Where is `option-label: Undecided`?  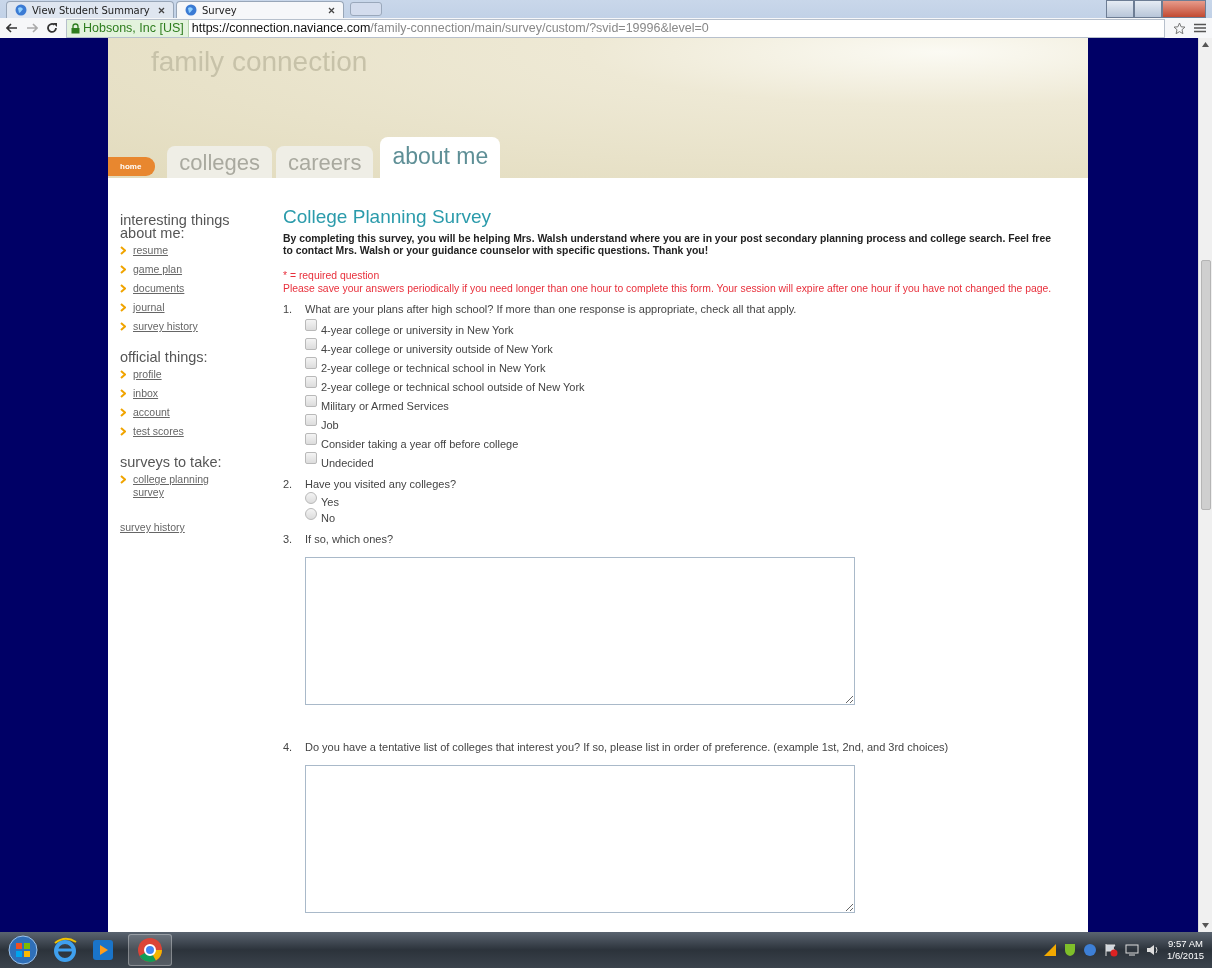
option-label: Undecided is located at coordinates (347, 463).